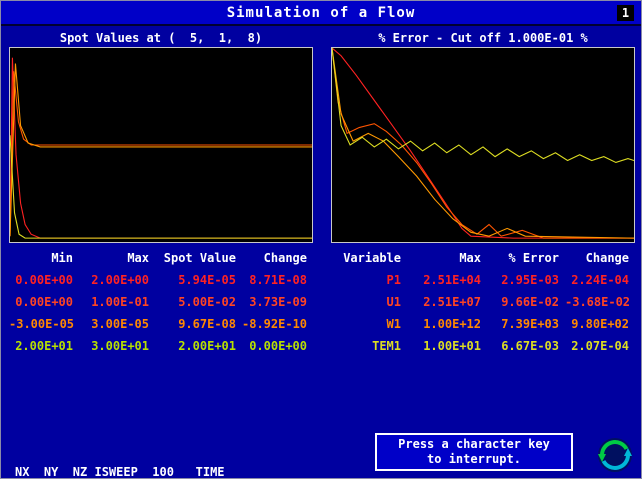 The width and height of the screenshot is (642, 479). I want to click on table-row-tem1: 2.00E+01 3.00E+01 2.00E+01 0.00E+00, so click(161, 346).